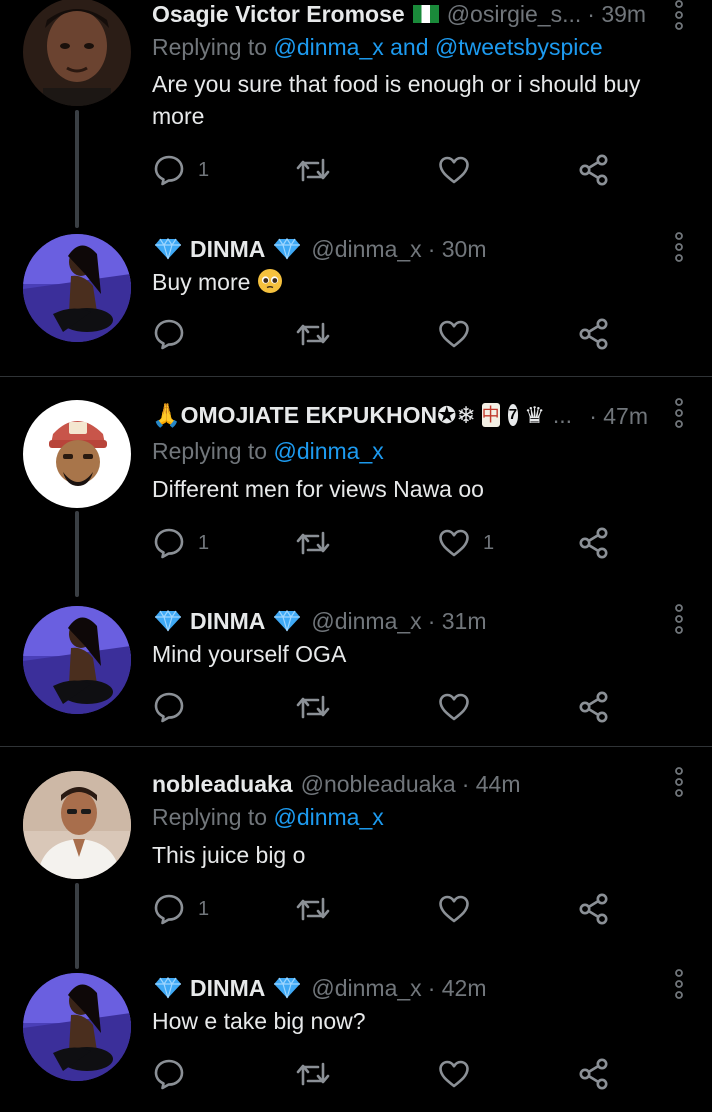  I want to click on mahjong-tile-icon: 中, so click(490, 415).